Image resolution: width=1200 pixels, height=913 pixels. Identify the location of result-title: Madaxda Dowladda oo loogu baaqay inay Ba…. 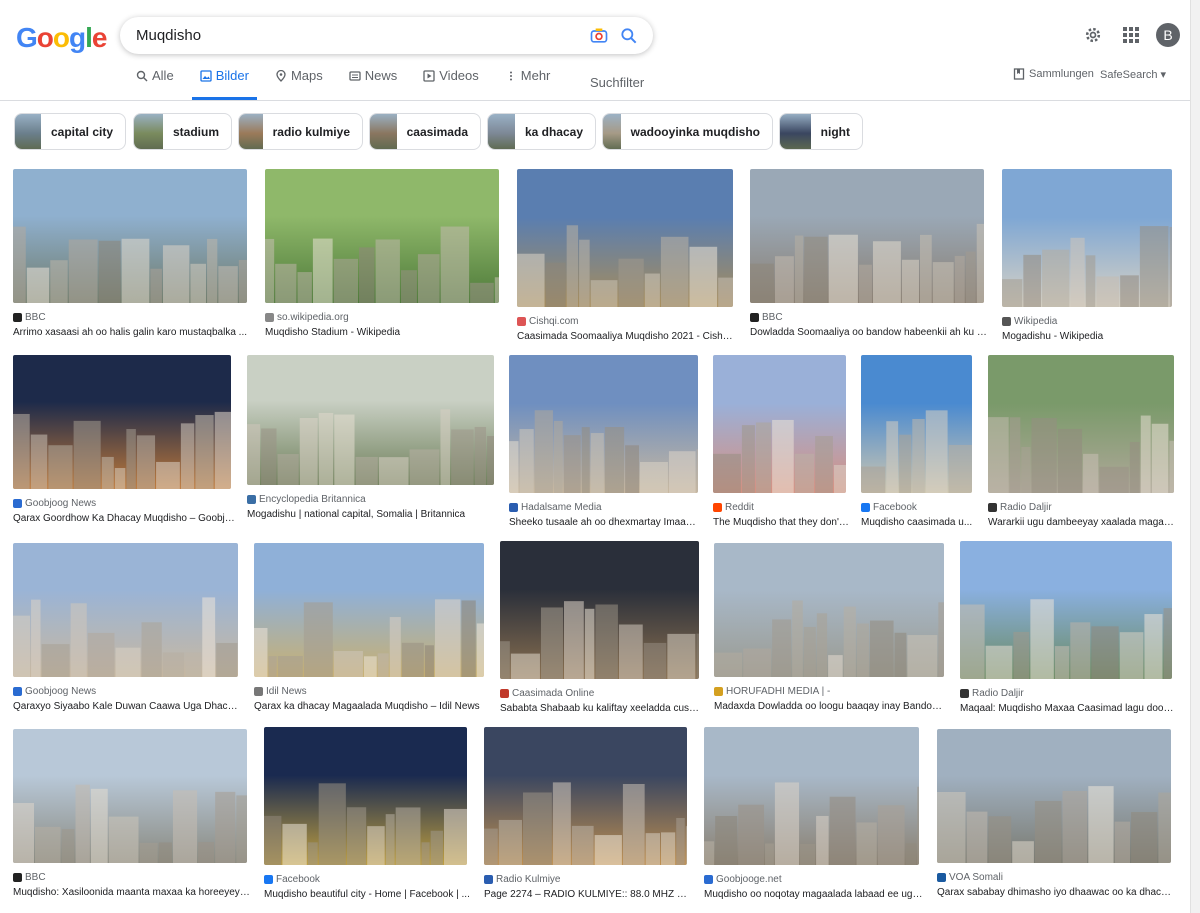
(831, 706).